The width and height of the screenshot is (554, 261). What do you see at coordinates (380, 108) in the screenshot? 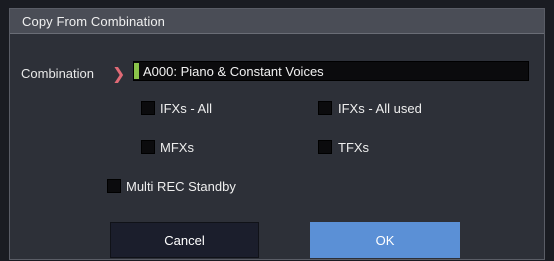
I see `ifxs-all-used-label: IFXs - All used` at bounding box center [380, 108].